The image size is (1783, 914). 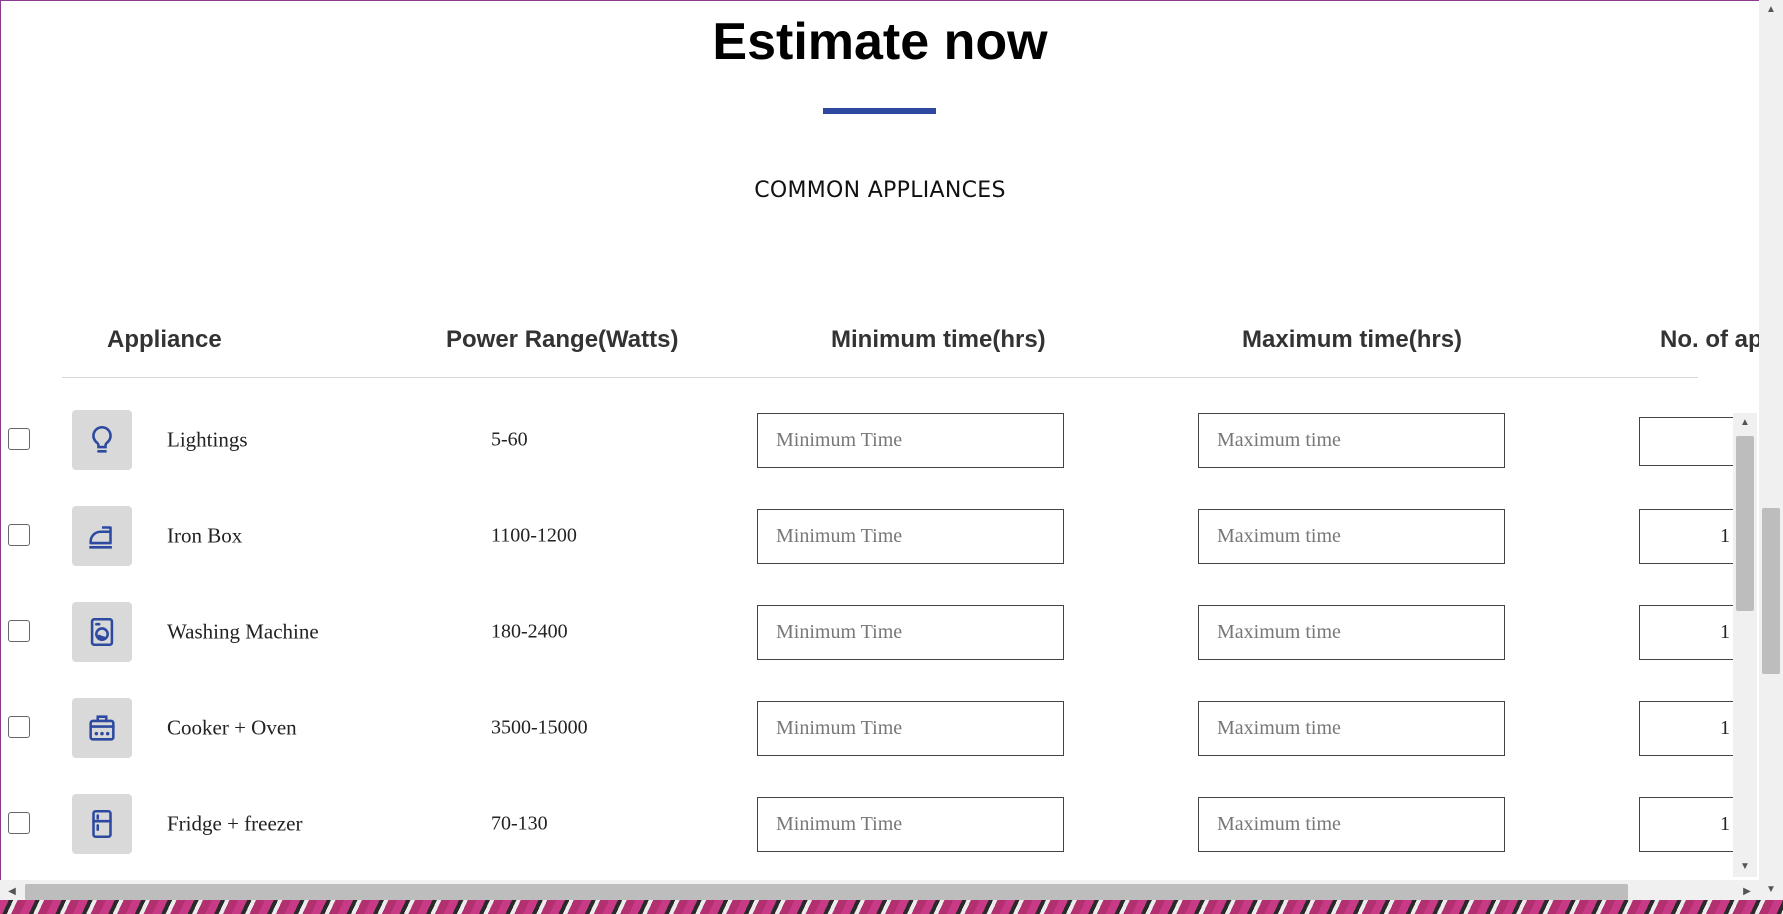 What do you see at coordinates (880, 42) in the screenshot?
I see `page-title: Estimate now` at bounding box center [880, 42].